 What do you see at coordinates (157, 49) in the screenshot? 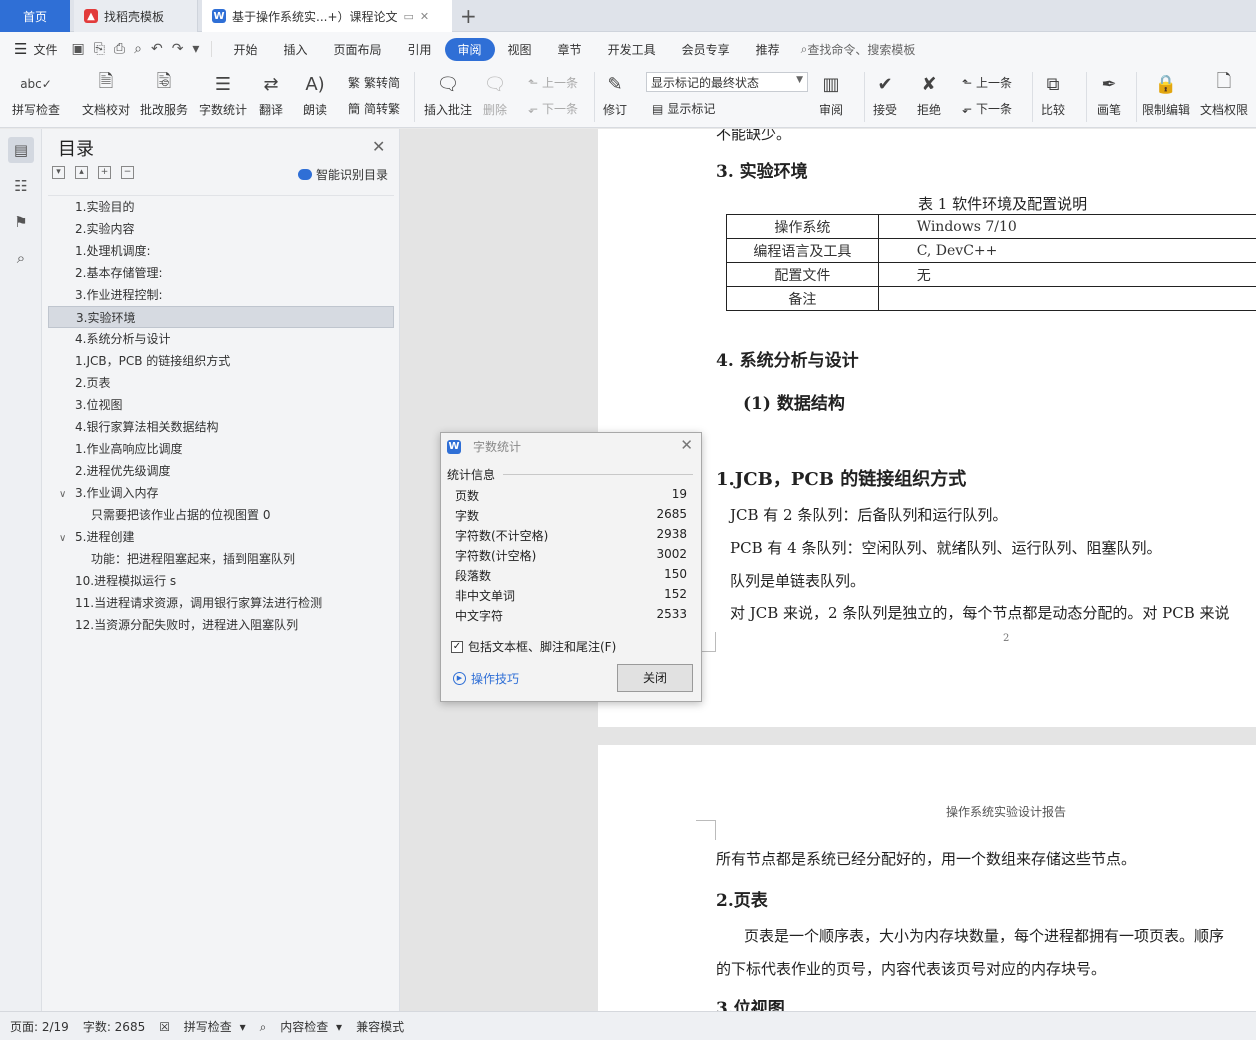
I see `undo-icon: ↶` at bounding box center [157, 49].